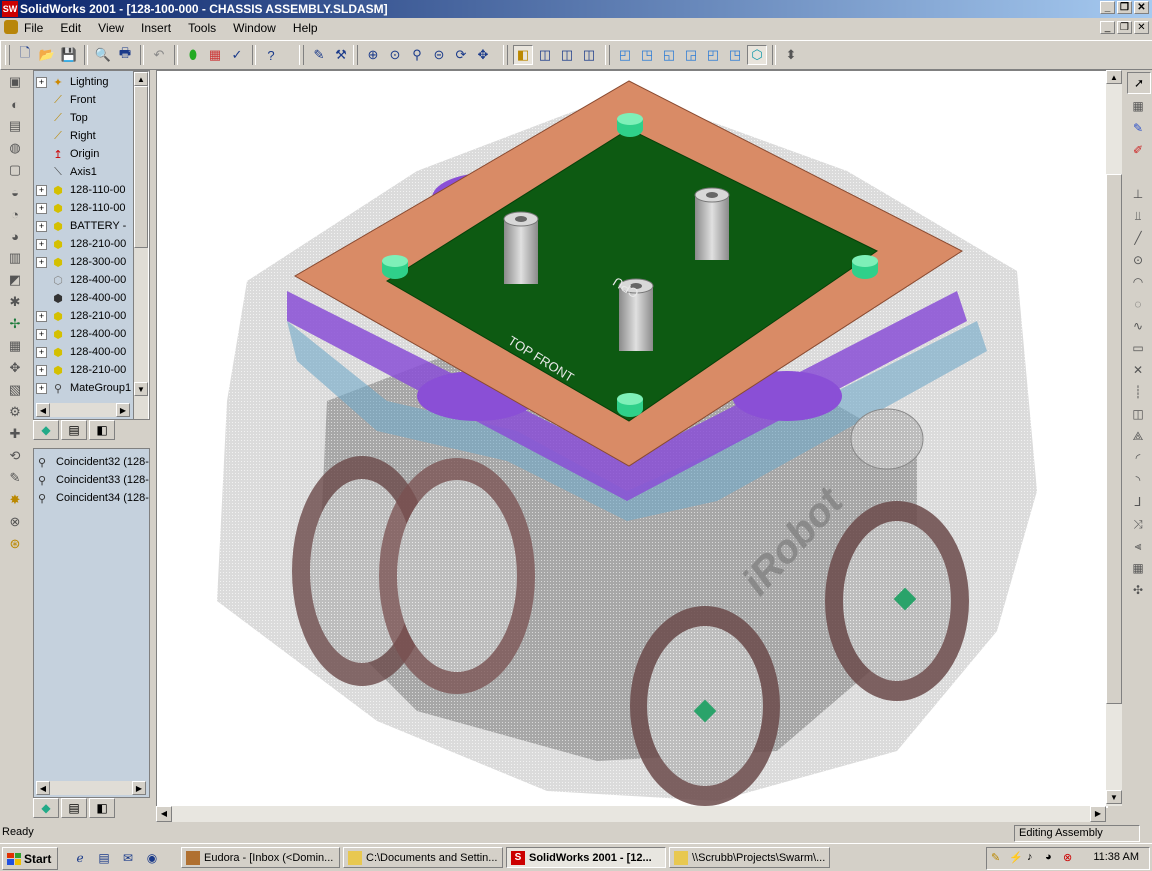  I want to click on viewport-vertical-scrollbar: ▲ ▼, so click(1114, 438).